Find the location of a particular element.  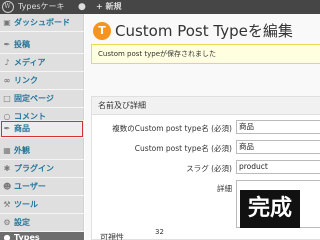

types-logo-icon: T is located at coordinates (102, 31).